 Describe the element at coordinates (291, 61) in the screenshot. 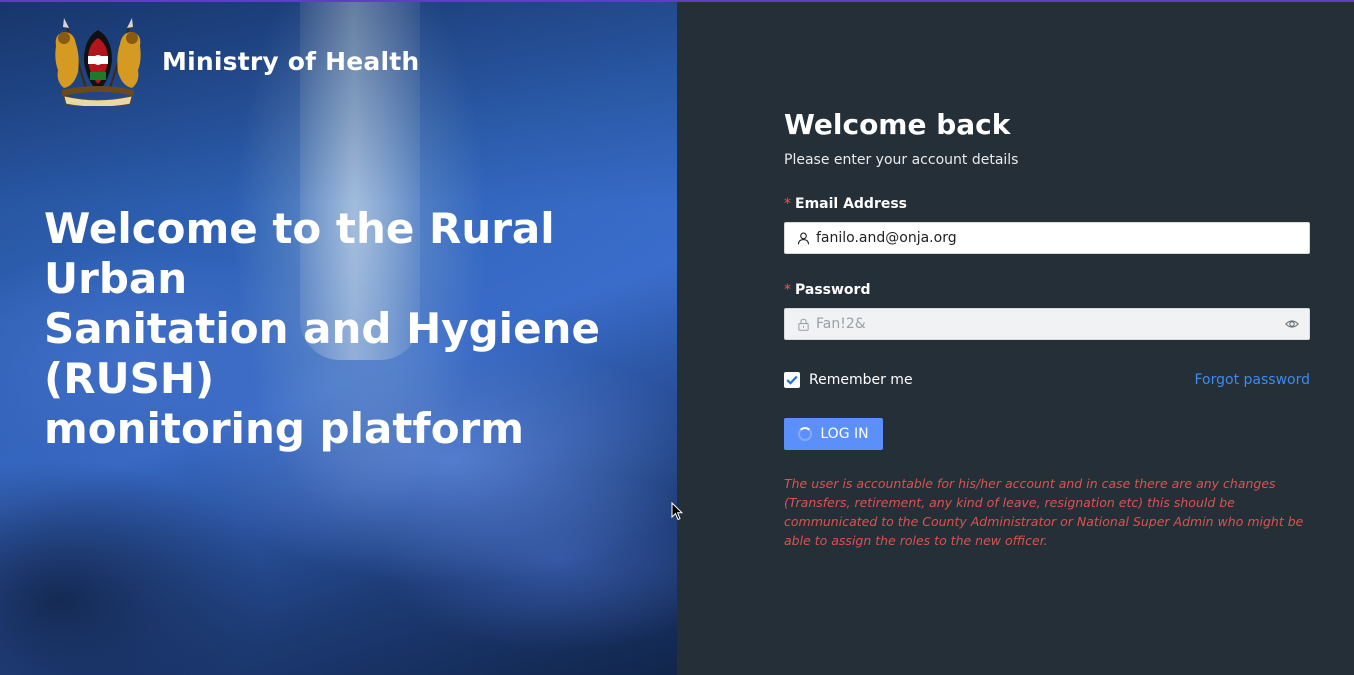

I see `brand-name: Ministry of Health` at that location.